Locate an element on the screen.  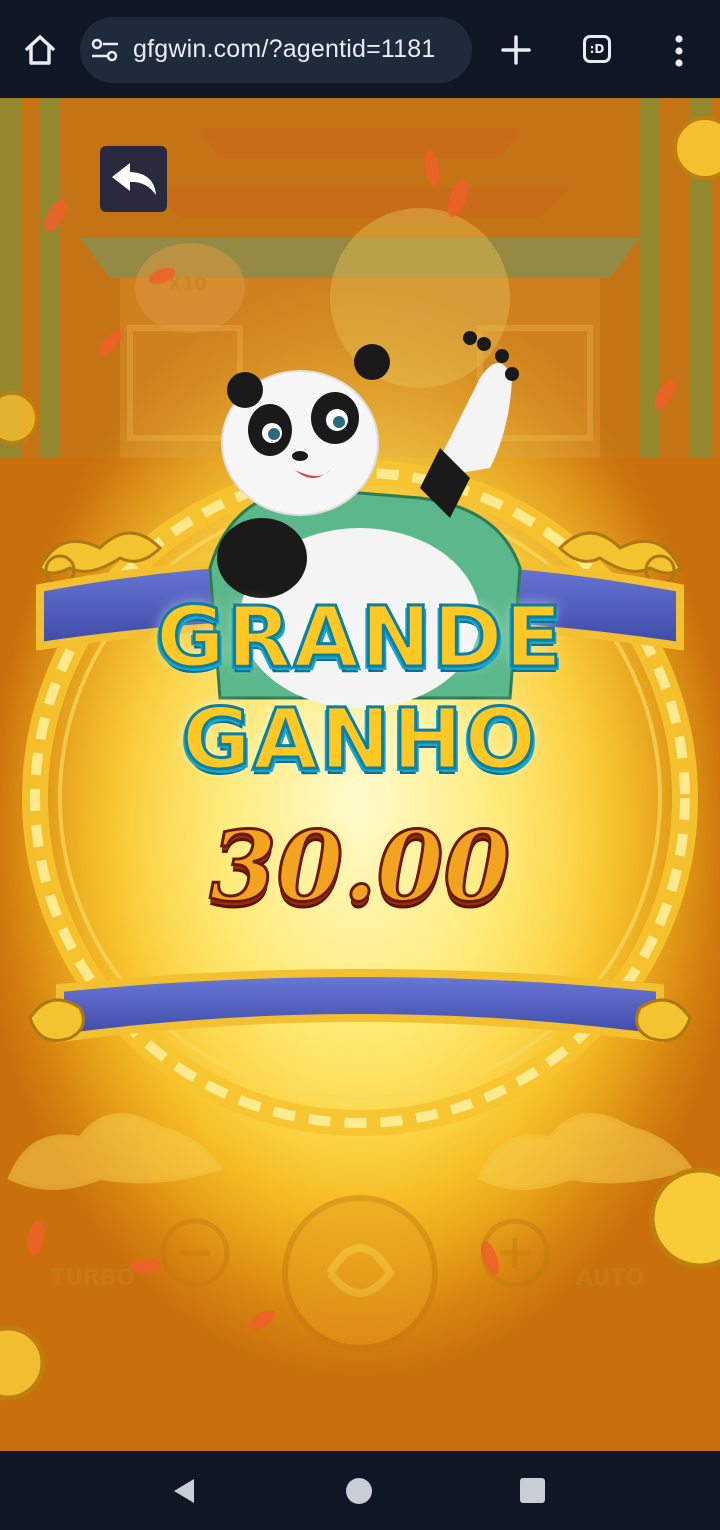
browser-menu-button is located at coordinates (679, 51).